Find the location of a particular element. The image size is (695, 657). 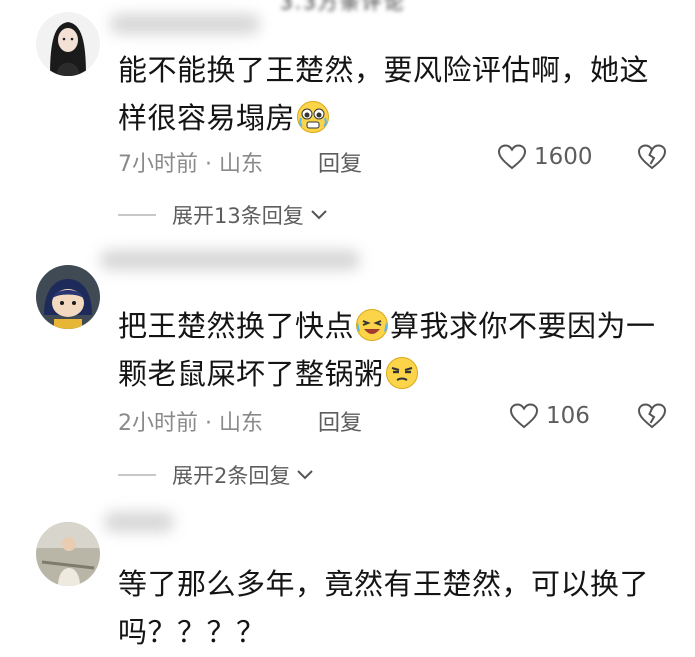

blurred-comment-count: 3.3万条评论 is located at coordinates (343, 7).